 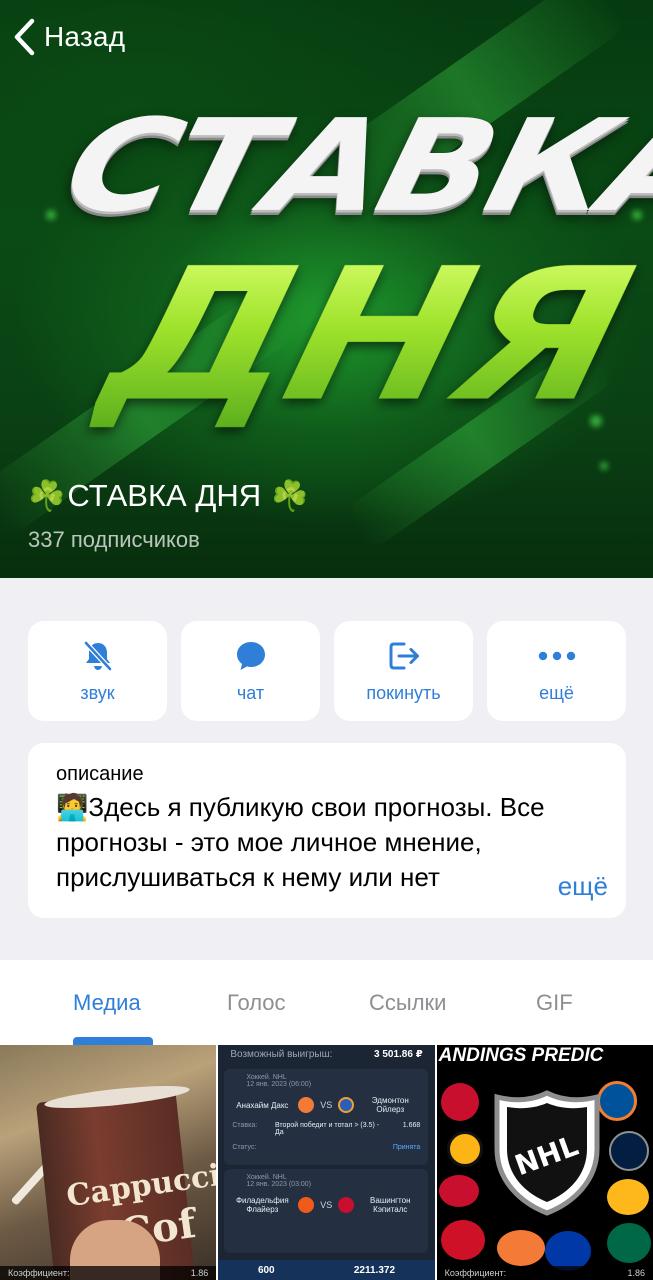 I want to click on possible-win-value: 3 501.86 ₽, so click(x=398, y=1054).